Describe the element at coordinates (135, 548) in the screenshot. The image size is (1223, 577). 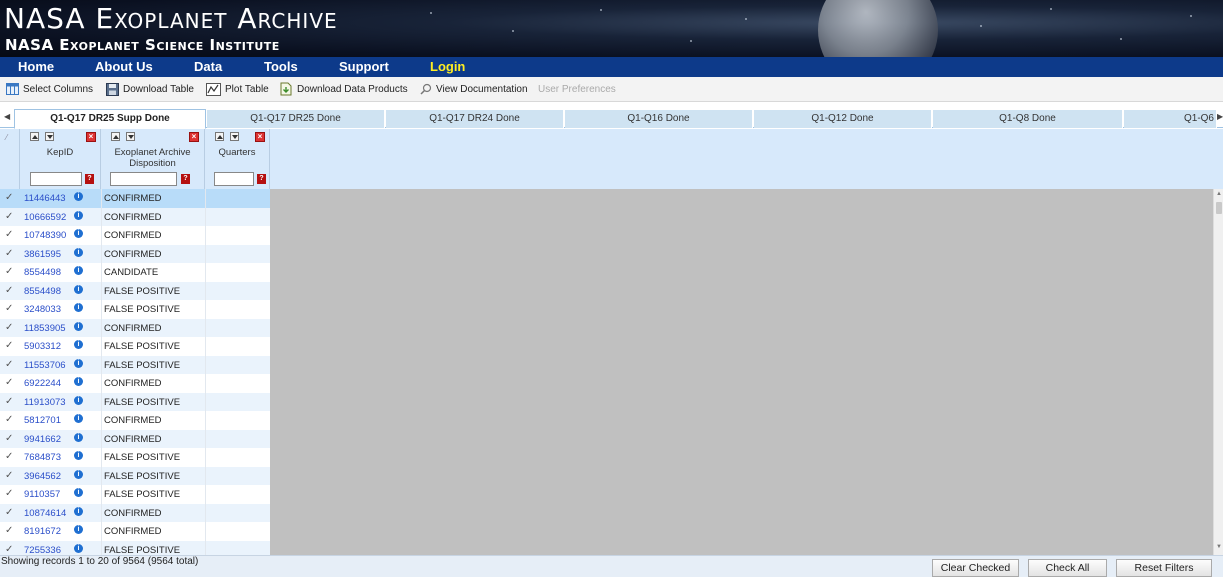
I see `table-row: ✓ 7255336 i FALSE POSITIVE` at that location.